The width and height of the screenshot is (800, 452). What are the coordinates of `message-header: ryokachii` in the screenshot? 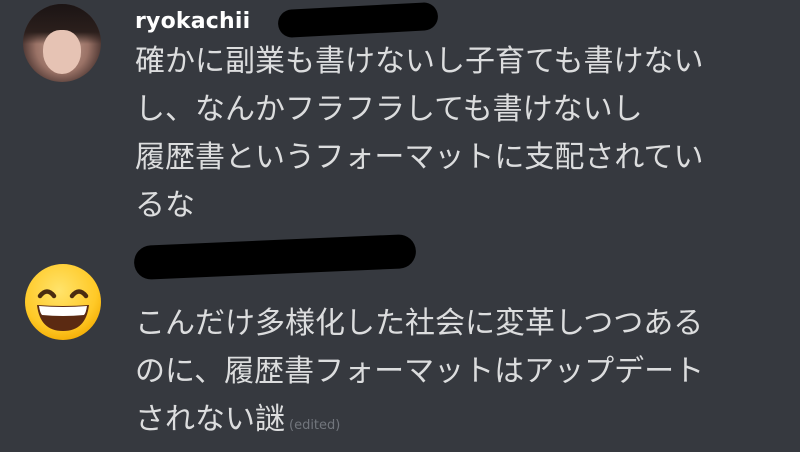 It's located at (197, 21).